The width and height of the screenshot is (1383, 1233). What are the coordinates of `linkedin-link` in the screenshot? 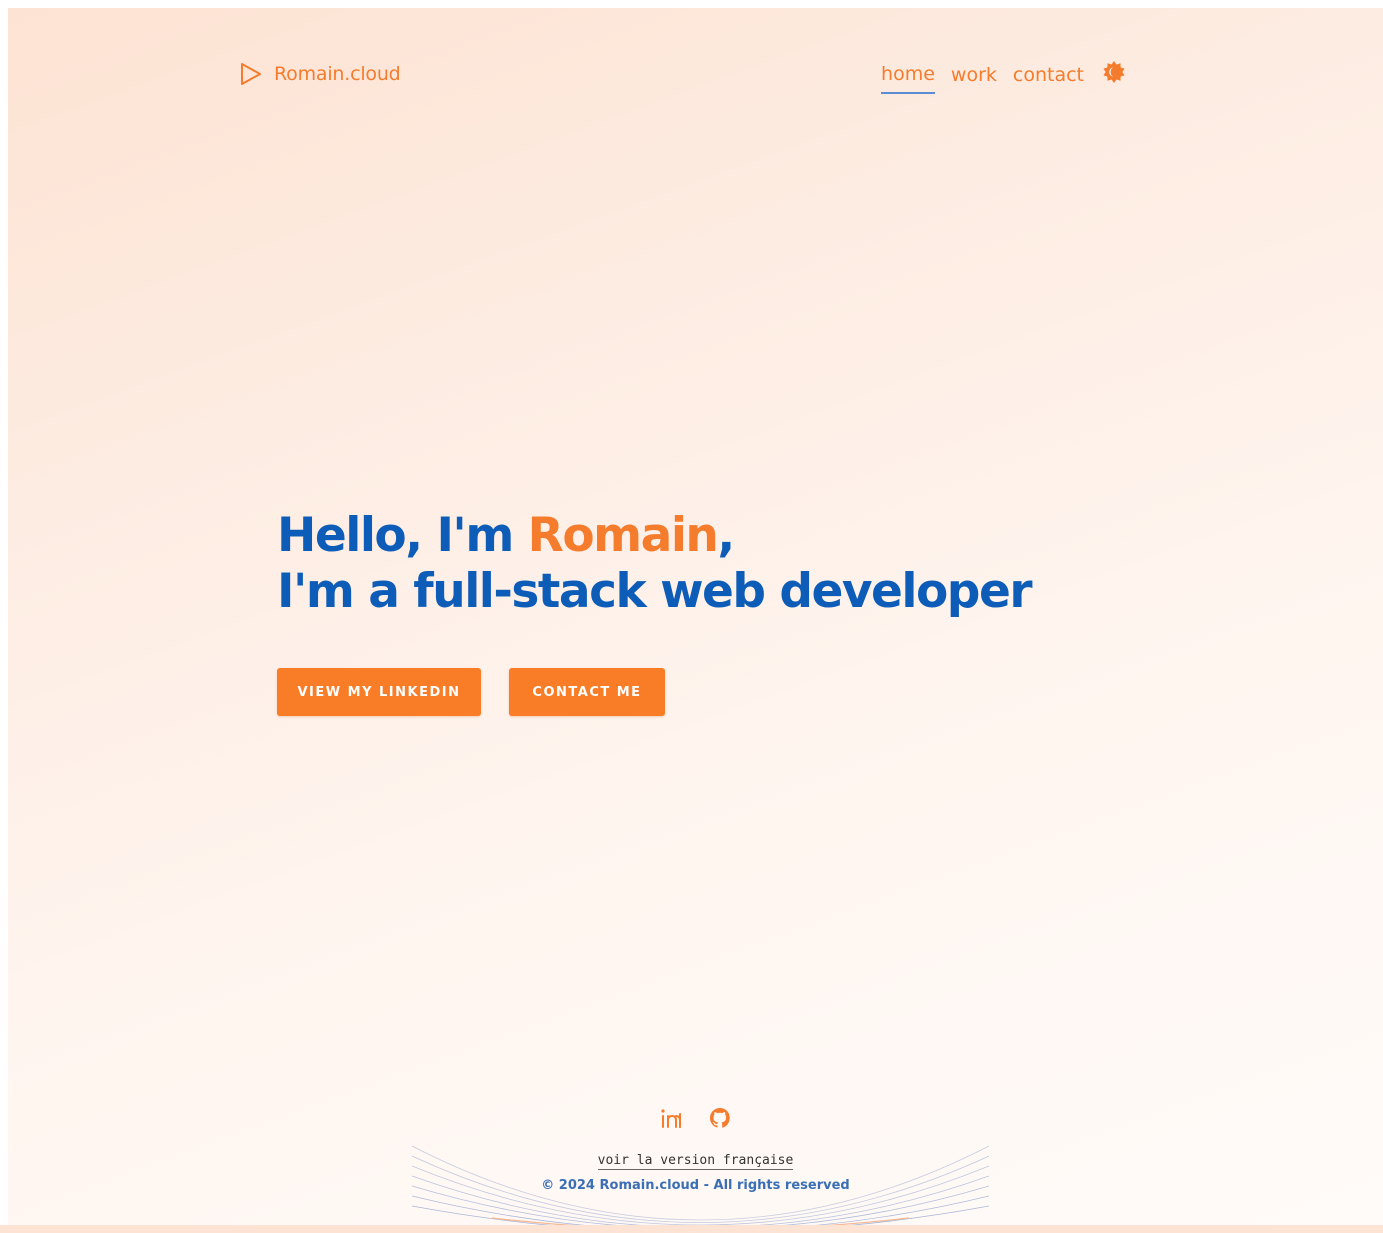 It's located at (672, 1120).